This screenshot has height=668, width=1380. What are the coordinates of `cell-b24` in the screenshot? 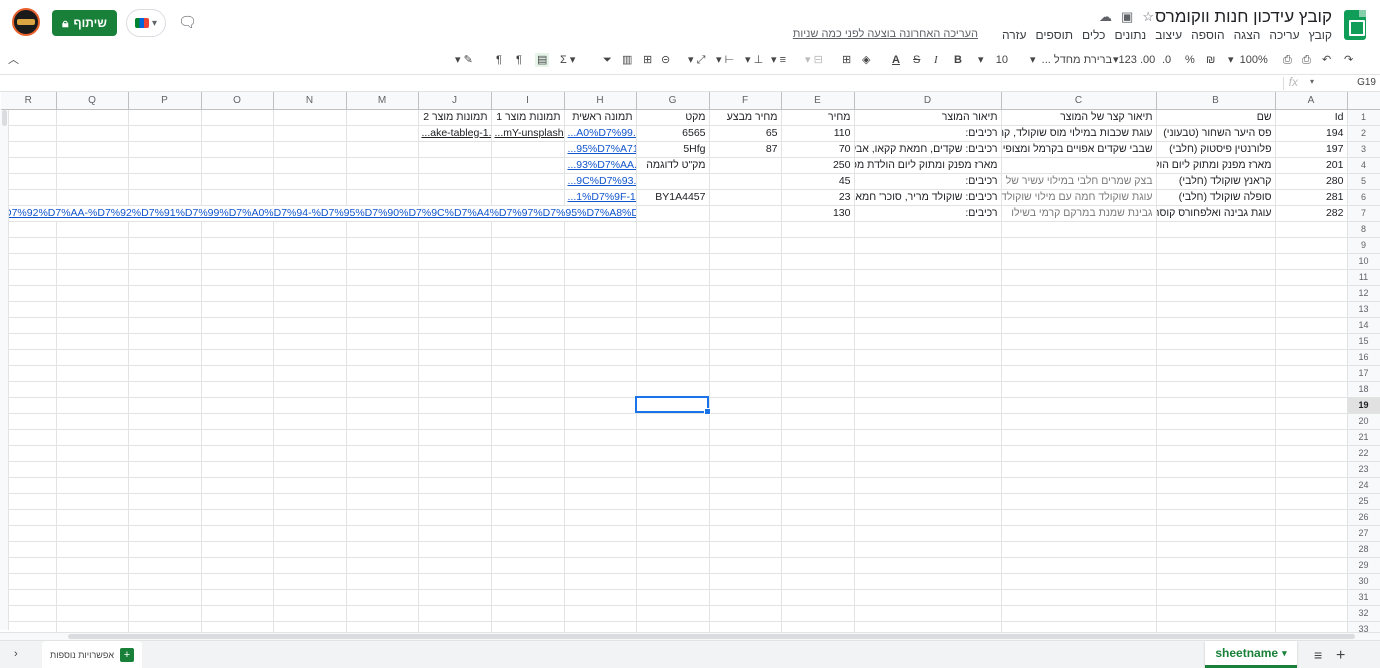 It's located at (1216, 485).